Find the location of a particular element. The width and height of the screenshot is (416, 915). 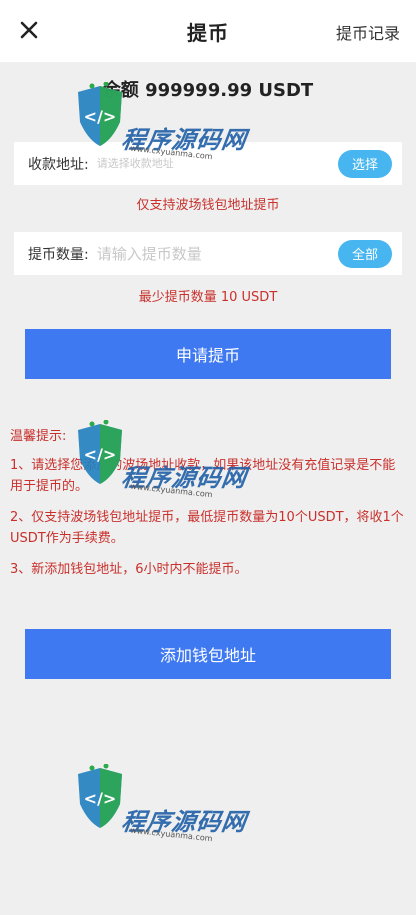

address-row: 收款地址: 选择 is located at coordinates (208, 163).